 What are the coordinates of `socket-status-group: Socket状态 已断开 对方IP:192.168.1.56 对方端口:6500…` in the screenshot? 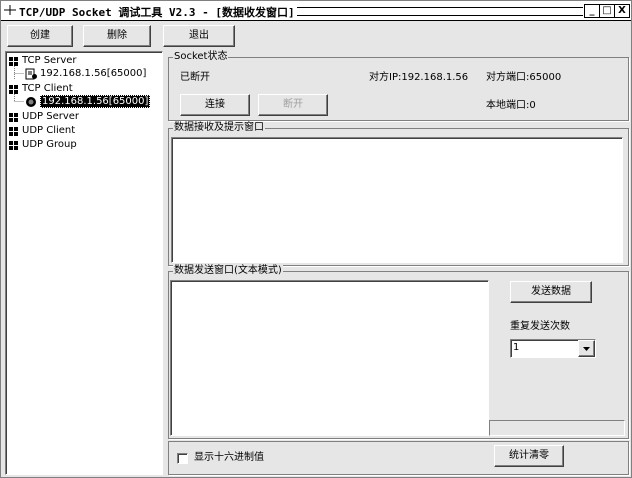 It's located at (398, 86).